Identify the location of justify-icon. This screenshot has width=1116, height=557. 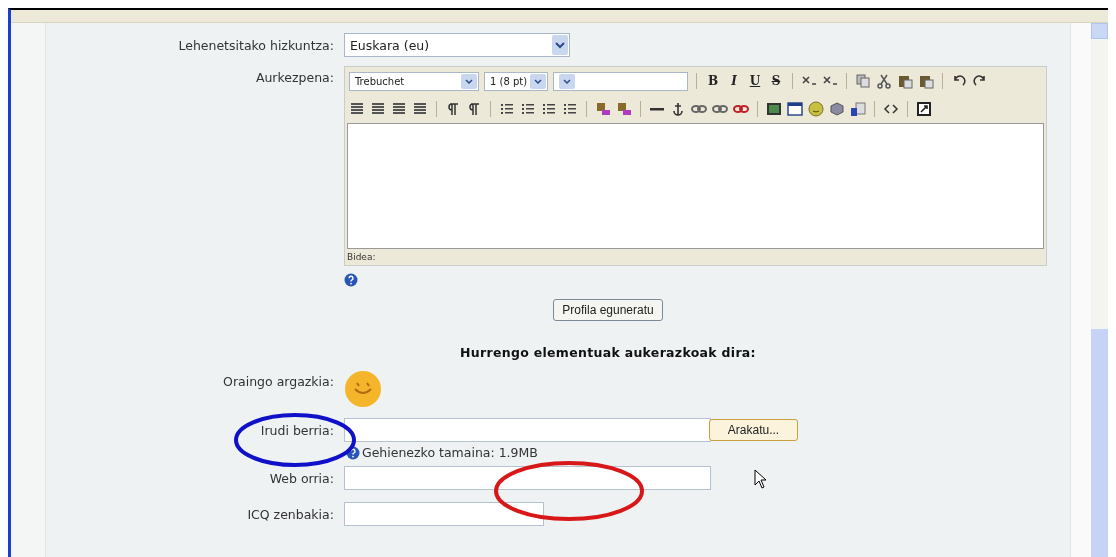
(419, 109).